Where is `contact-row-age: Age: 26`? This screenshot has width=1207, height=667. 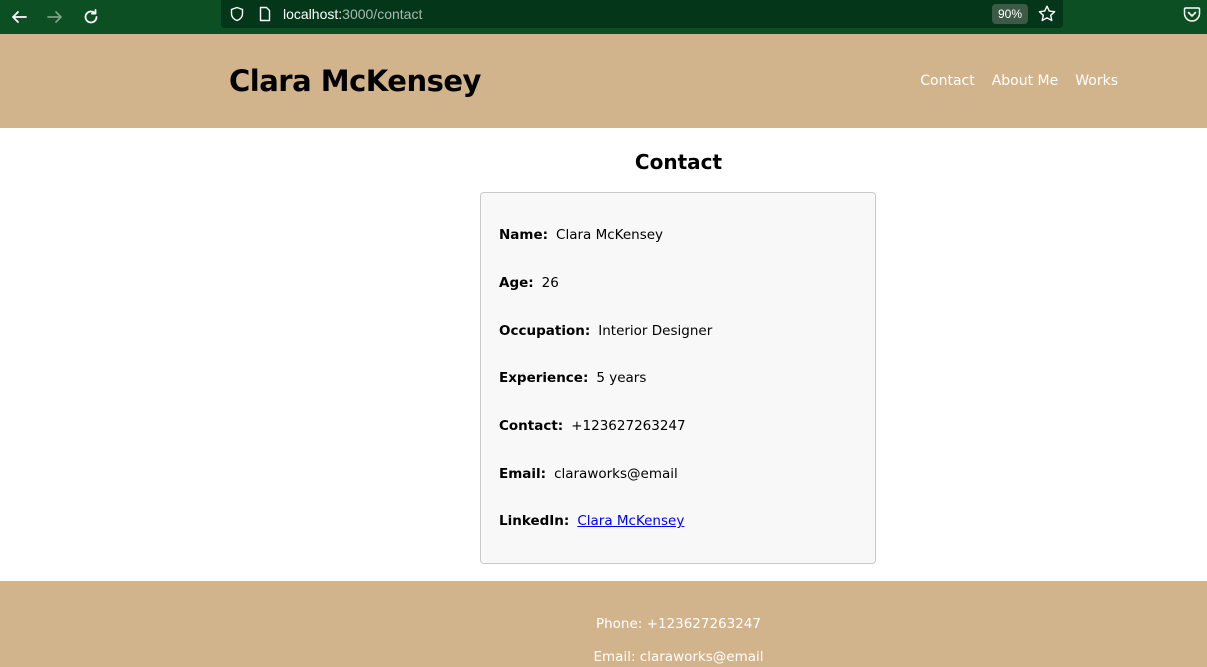
contact-row-age: Age: 26 is located at coordinates (529, 283).